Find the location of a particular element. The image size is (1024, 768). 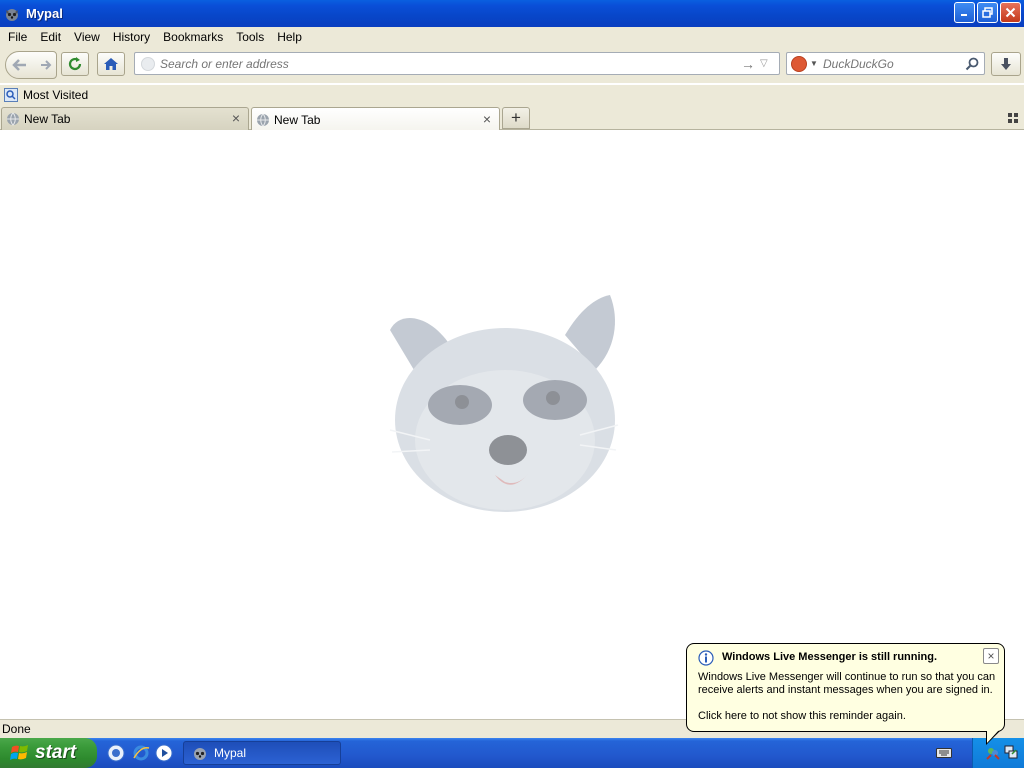

most-visited-bookmark: Most Visited is located at coordinates (55, 95).